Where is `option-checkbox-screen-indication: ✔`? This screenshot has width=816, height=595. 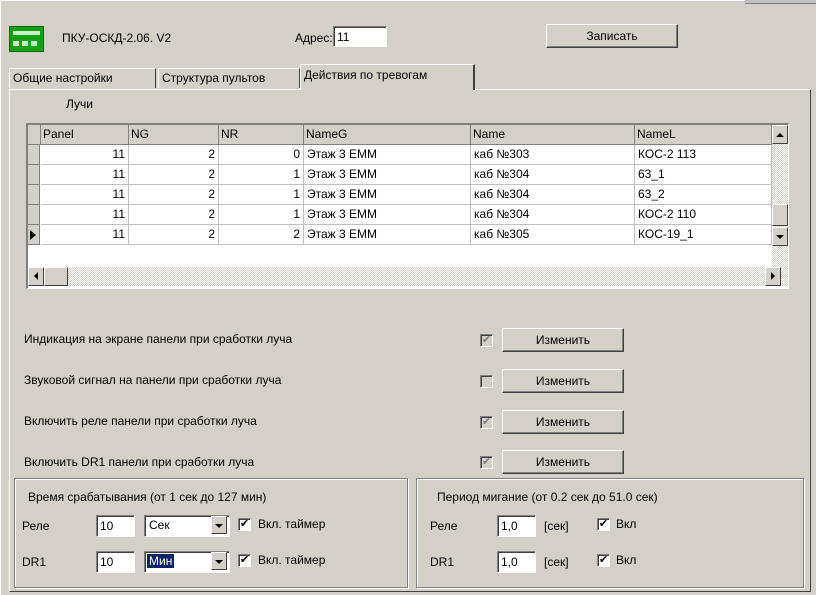 option-checkbox-screen-indication: ✔ is located at coordinates (486, 340).